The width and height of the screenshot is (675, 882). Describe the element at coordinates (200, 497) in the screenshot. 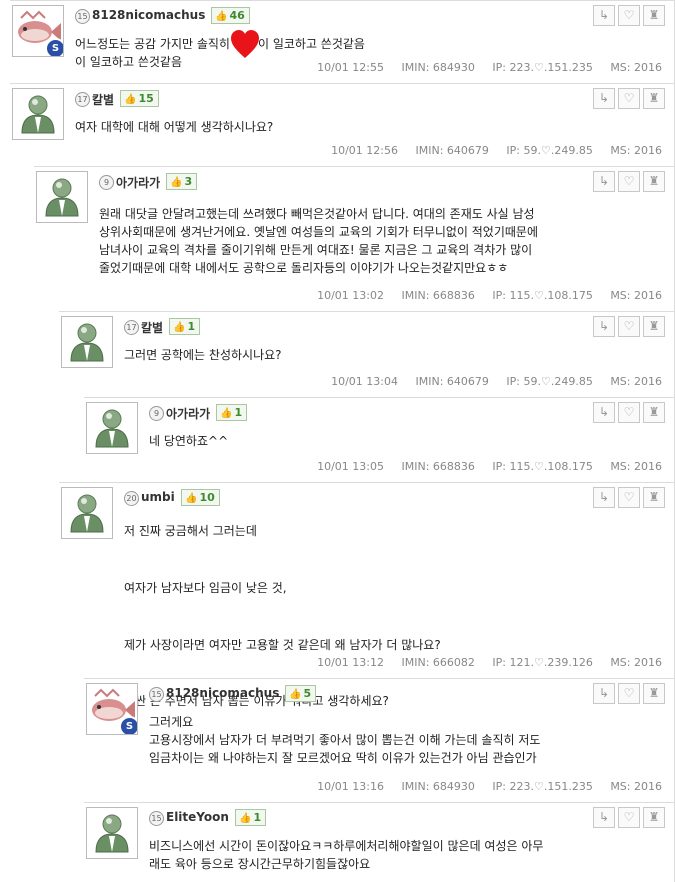

I see `likes-badge: 👍 10` at that location.